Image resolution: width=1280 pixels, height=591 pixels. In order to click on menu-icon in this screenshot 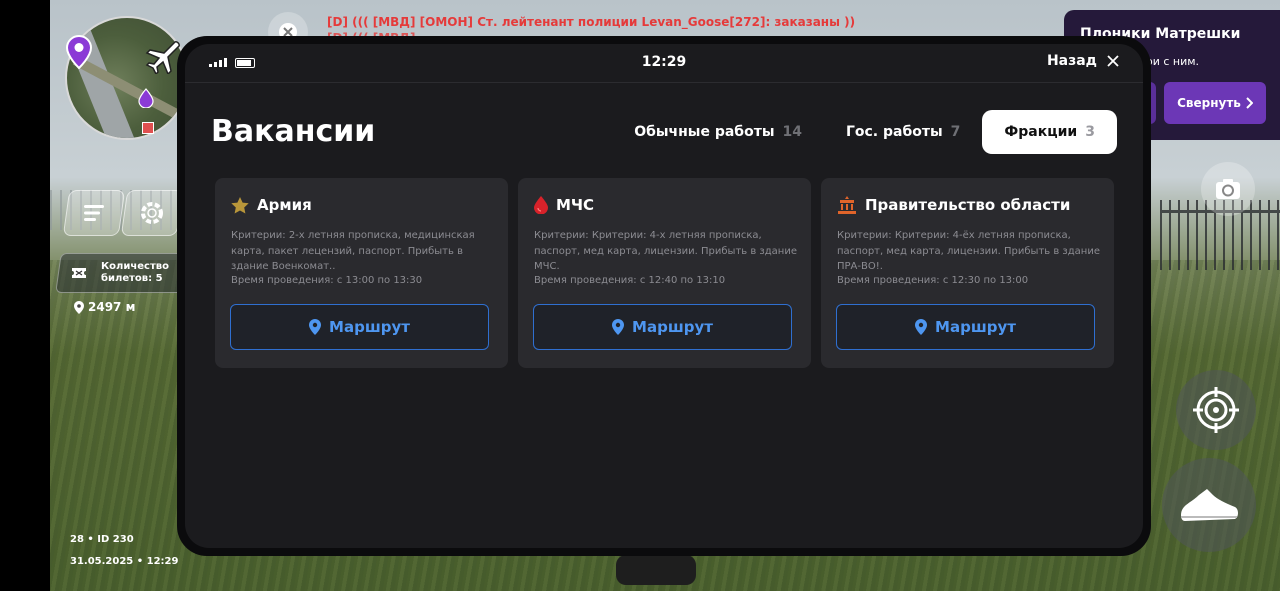, I will do `click(94, 213)`.